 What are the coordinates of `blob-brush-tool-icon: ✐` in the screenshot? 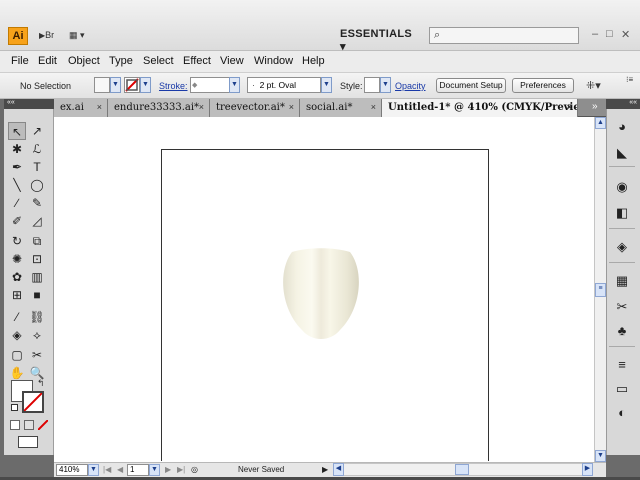 It's located at (17, 221).